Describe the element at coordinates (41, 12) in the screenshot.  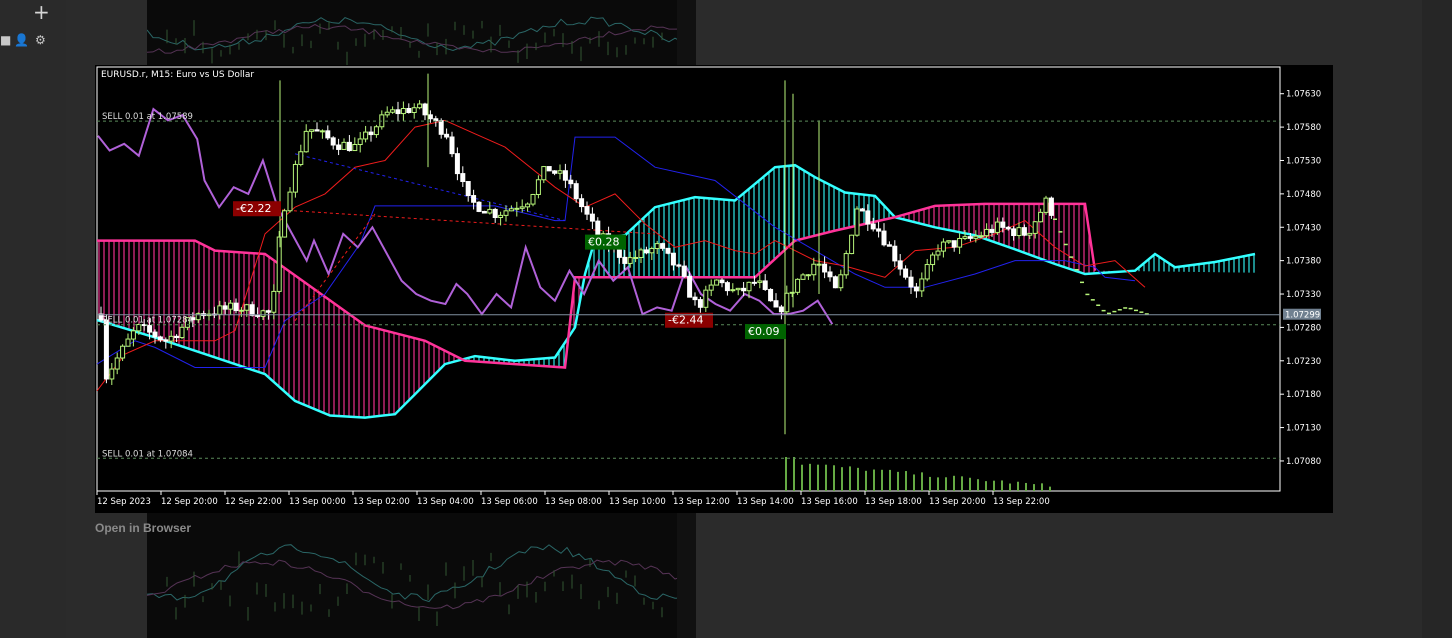
I see `add-icon: +` at that location.